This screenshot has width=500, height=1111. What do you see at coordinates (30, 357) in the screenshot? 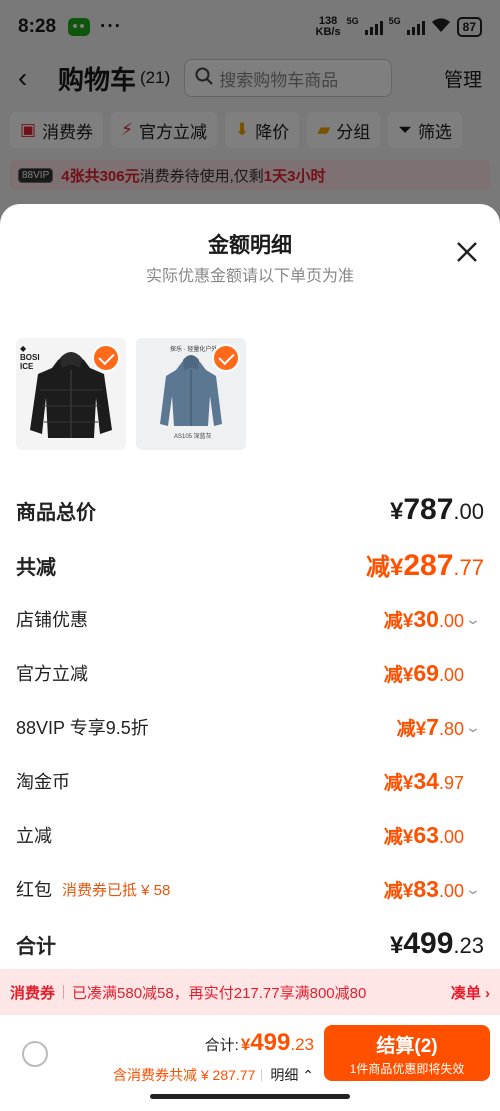
I see `brand-logo: ◆ BOSI ICE` at bounding box center [30, 357].